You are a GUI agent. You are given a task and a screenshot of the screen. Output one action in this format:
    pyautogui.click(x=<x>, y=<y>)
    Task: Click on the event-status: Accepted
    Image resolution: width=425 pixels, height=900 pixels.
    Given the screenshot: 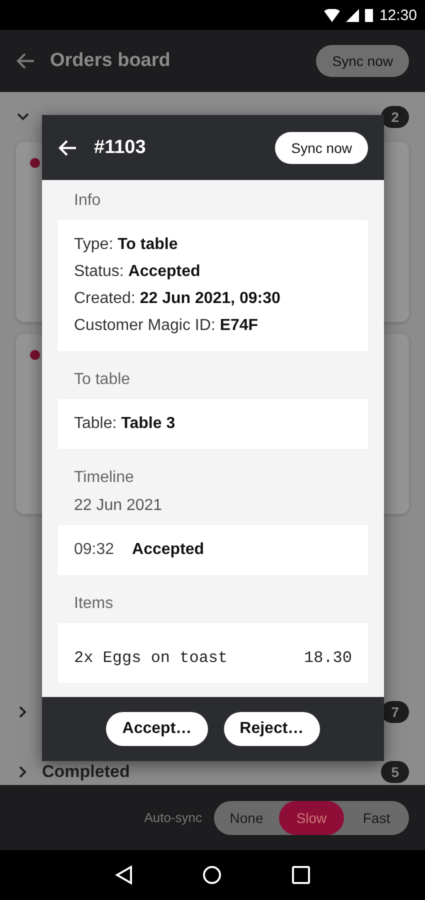 What is the action you would take?
    pyautogui.click(x=168, y=550)
    